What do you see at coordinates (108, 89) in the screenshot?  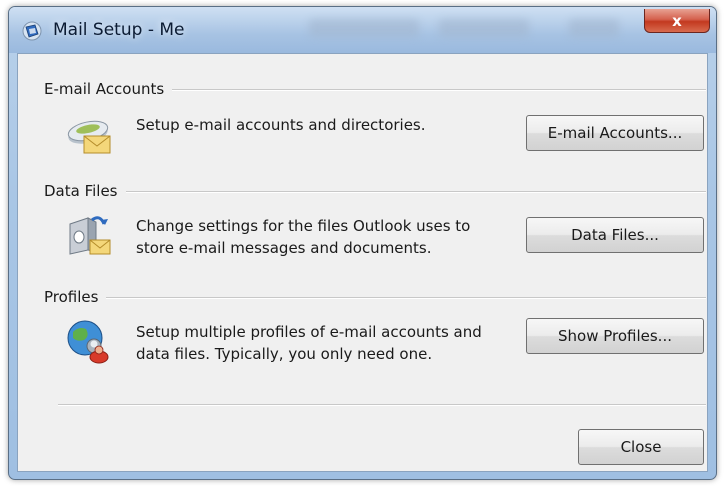 I see `group-title-email-accounts: E-mail Accounts` at bounding box center [108, 89].